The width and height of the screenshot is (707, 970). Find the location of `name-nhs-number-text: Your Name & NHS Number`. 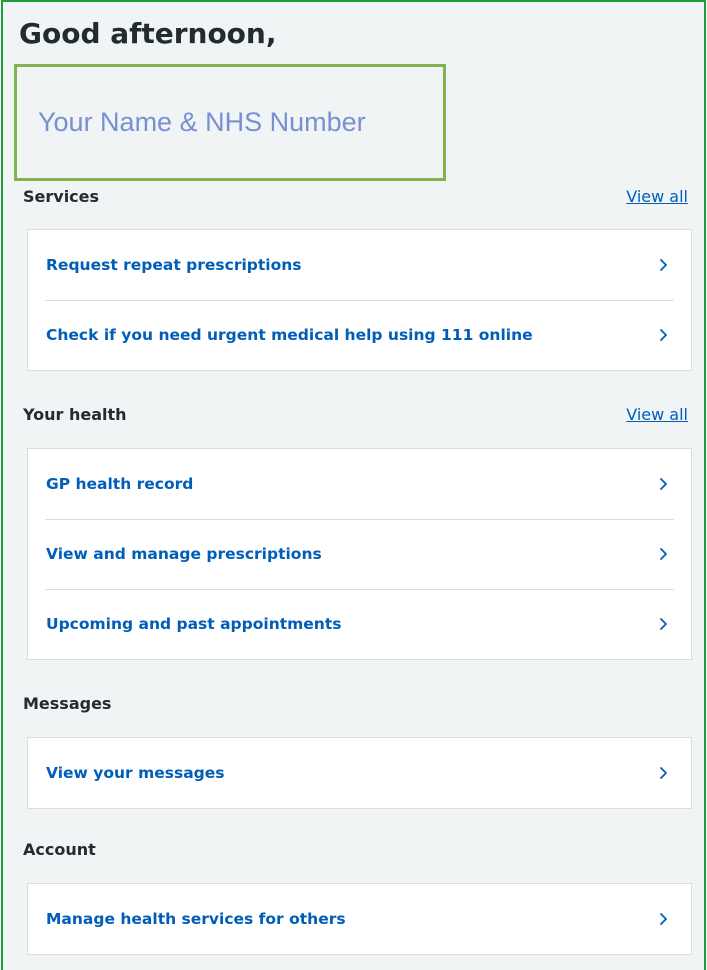

name-nhs-number-text: Your Name & NHS Number is located at coordinates (202, 122).